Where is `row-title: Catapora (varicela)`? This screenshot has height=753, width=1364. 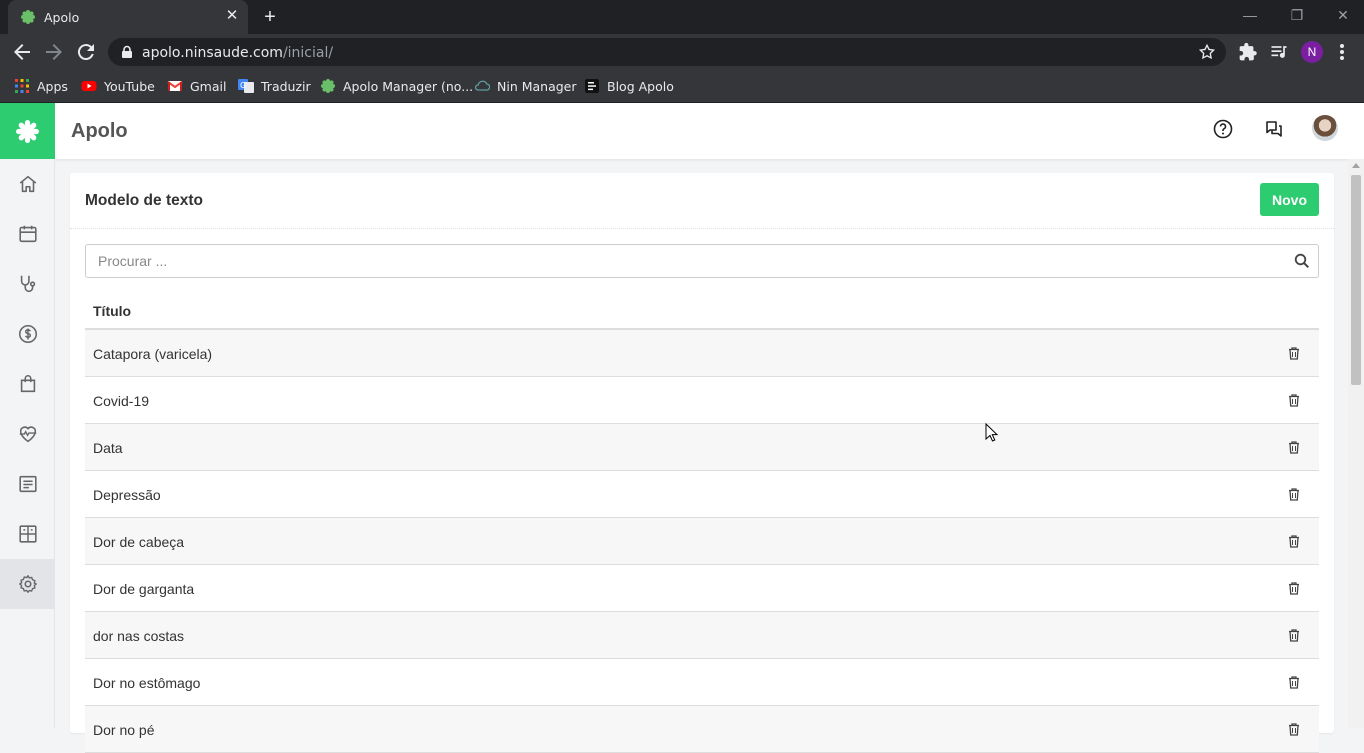 row-title: Catapora (varicela) is located at coordinates (152, 354).